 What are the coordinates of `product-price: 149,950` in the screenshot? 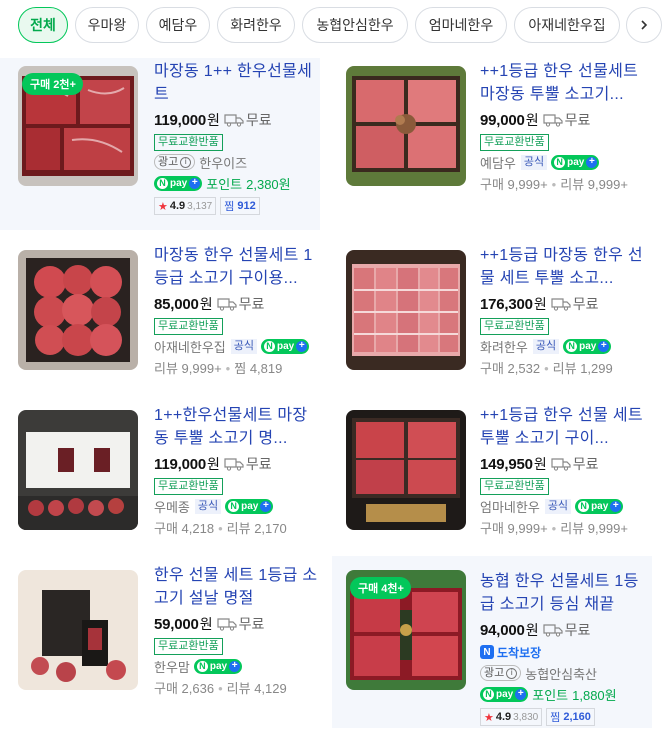 It's located at (506, 464).